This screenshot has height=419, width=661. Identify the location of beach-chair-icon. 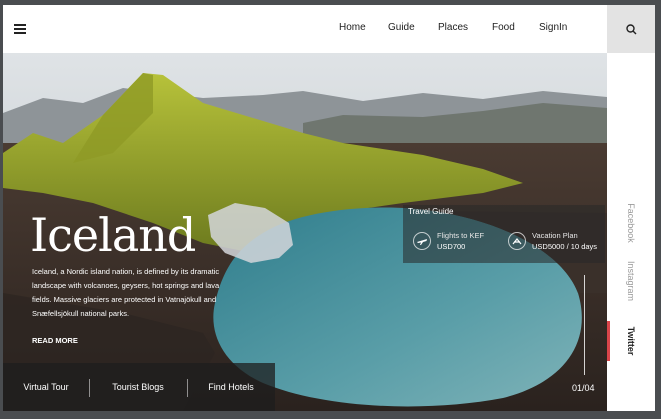
(517, 241).